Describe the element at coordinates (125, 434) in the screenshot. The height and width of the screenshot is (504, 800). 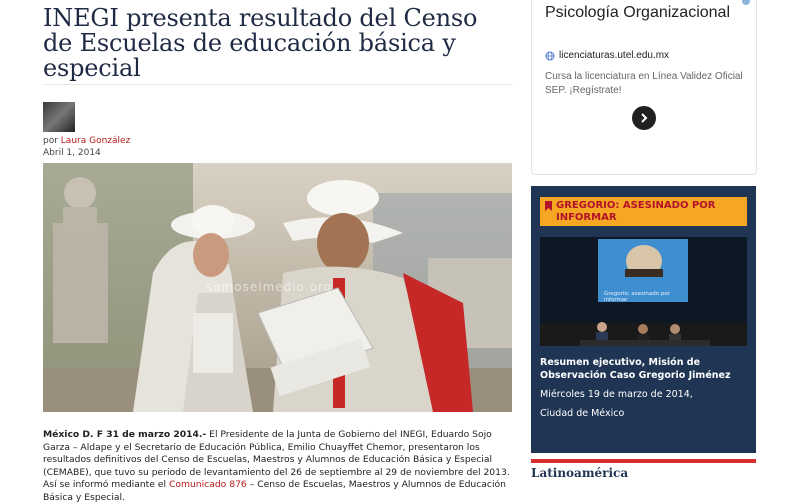
I see `article-lead: México D. F 31 de marzo 2014.-` at that location.